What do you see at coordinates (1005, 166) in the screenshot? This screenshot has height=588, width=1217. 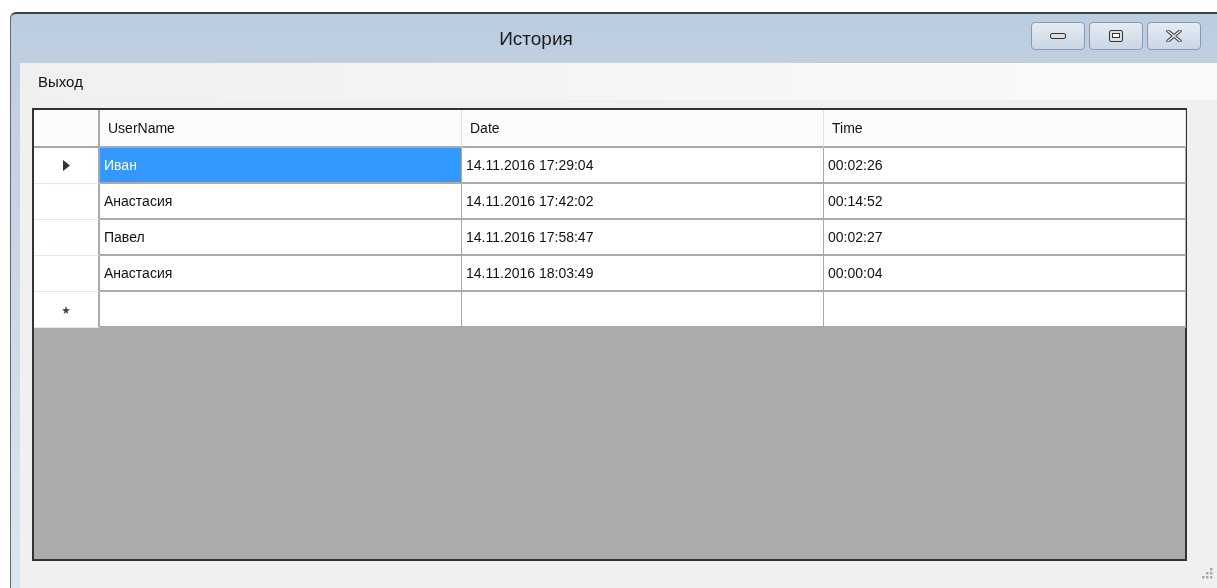 I see `table-cell: 00:02:26` at bounding box center [1005, 166].